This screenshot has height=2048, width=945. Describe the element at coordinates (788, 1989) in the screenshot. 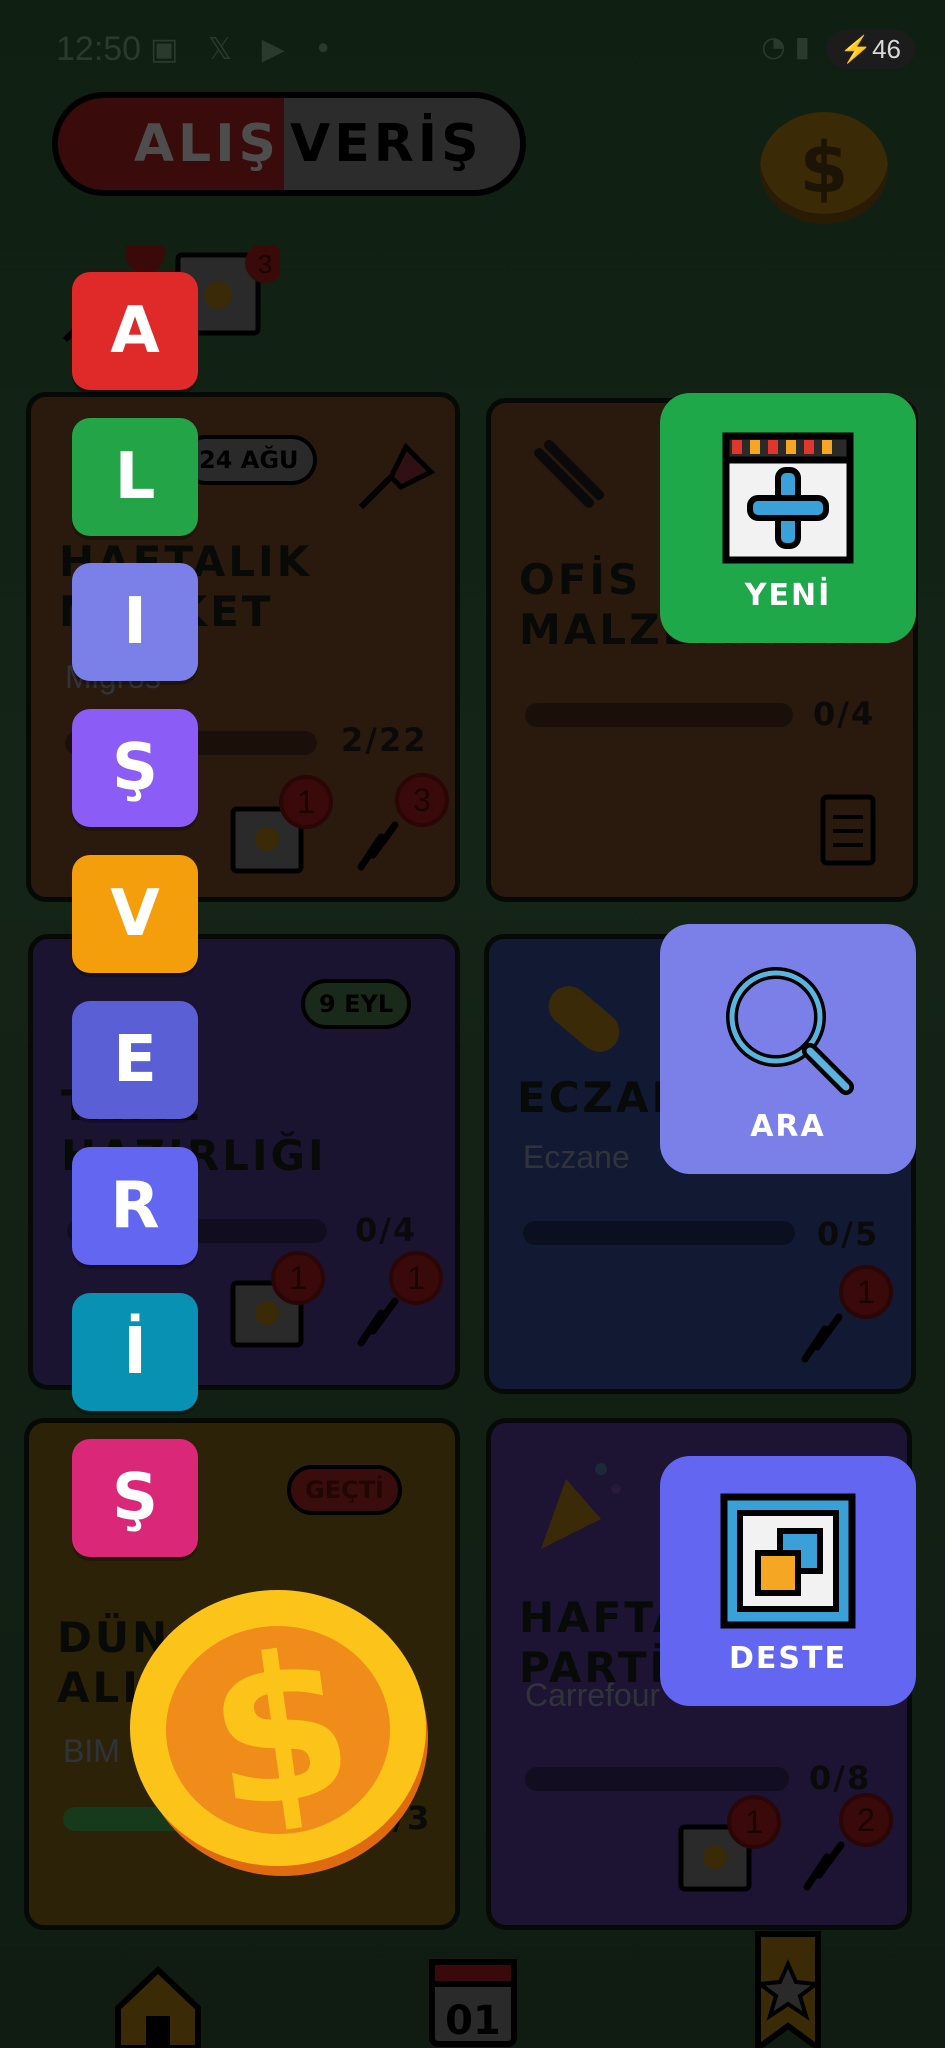

I see `star-ribbon-icon` at that location.